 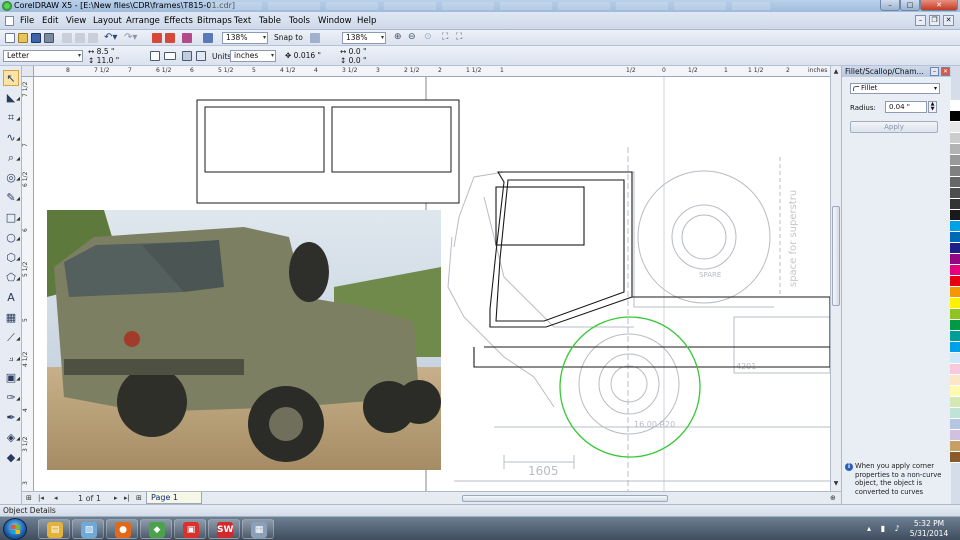 I want to click on snap-to-menu: Snap to, so click(x=288, y=37).